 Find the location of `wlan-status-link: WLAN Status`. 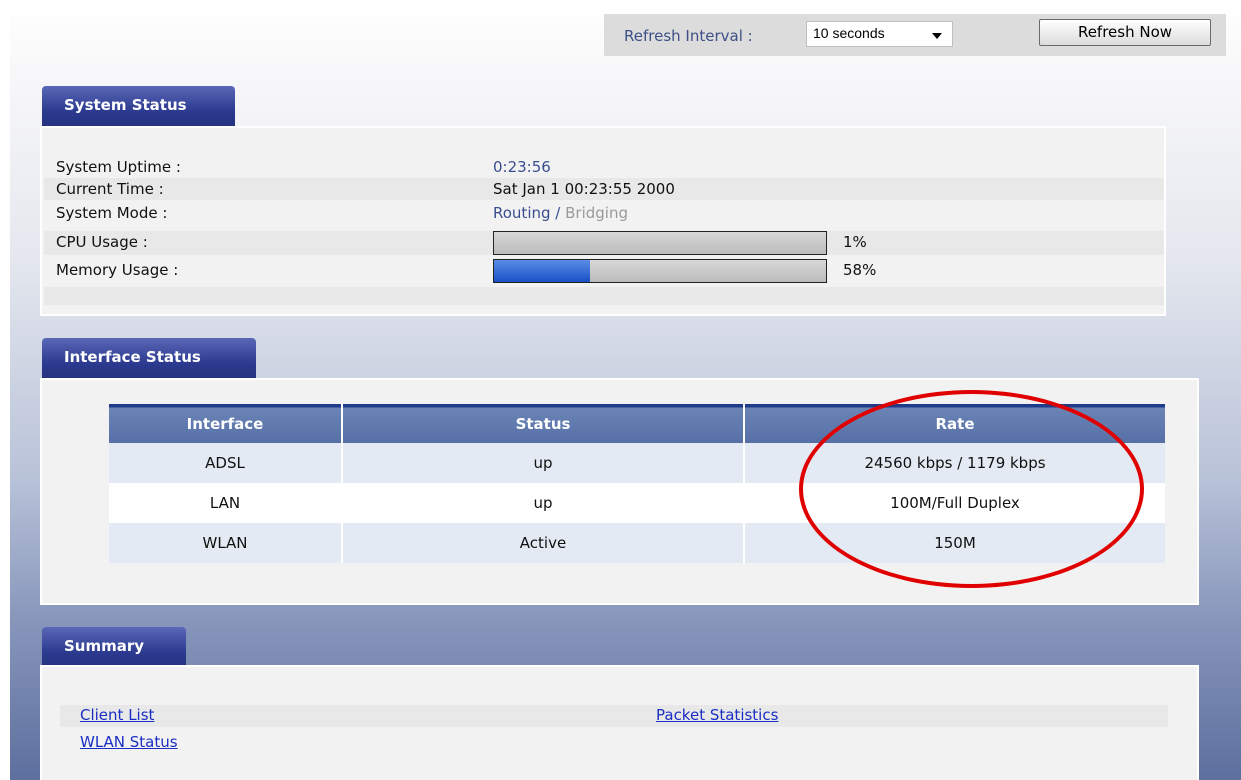

wlan-status-link: WLAN Status is located at coordinates (129, 742).